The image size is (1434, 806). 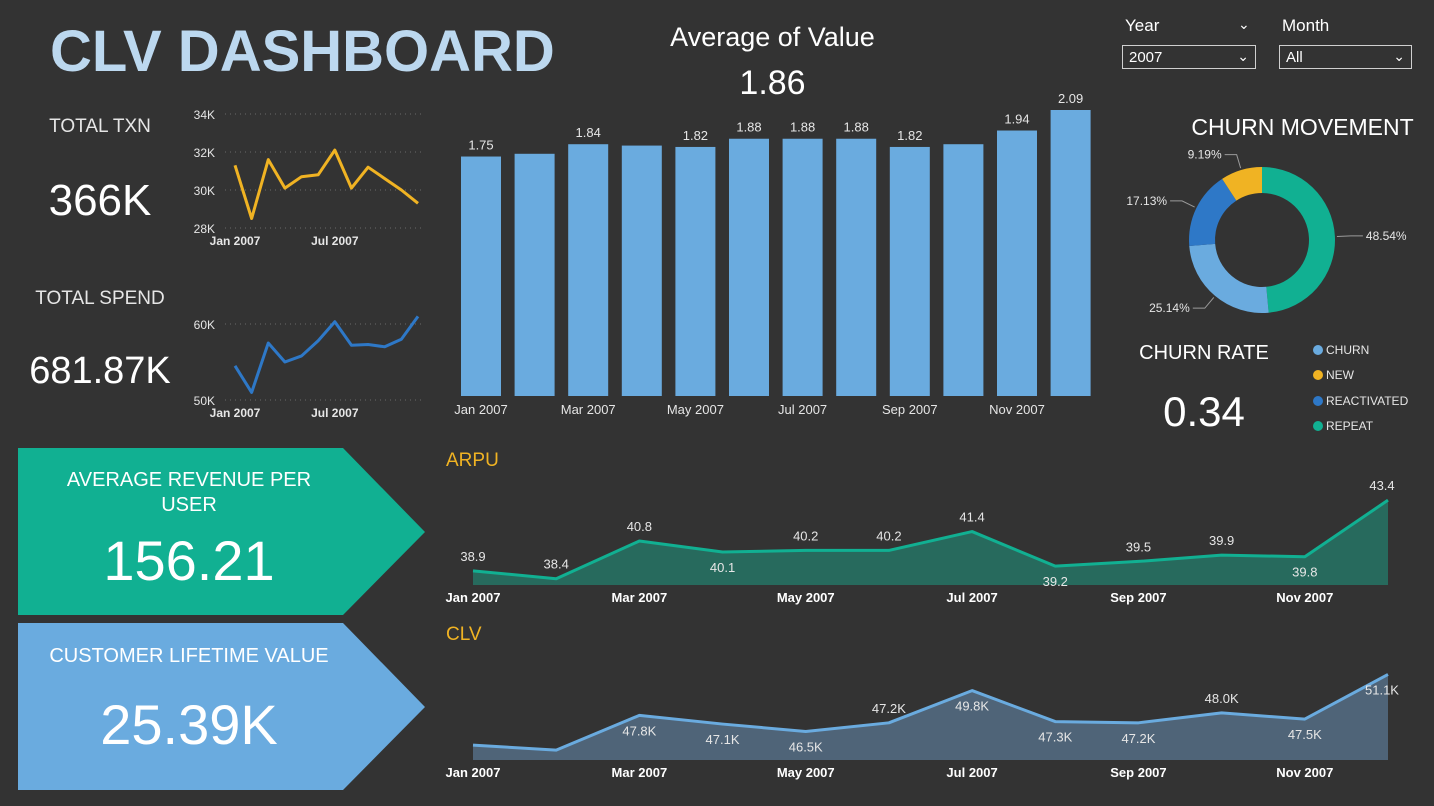 What do you see at coordinates (100, 371) in the screenshot?
I see `total-spend-value: 681.87K` at bounding box center [100, 371].